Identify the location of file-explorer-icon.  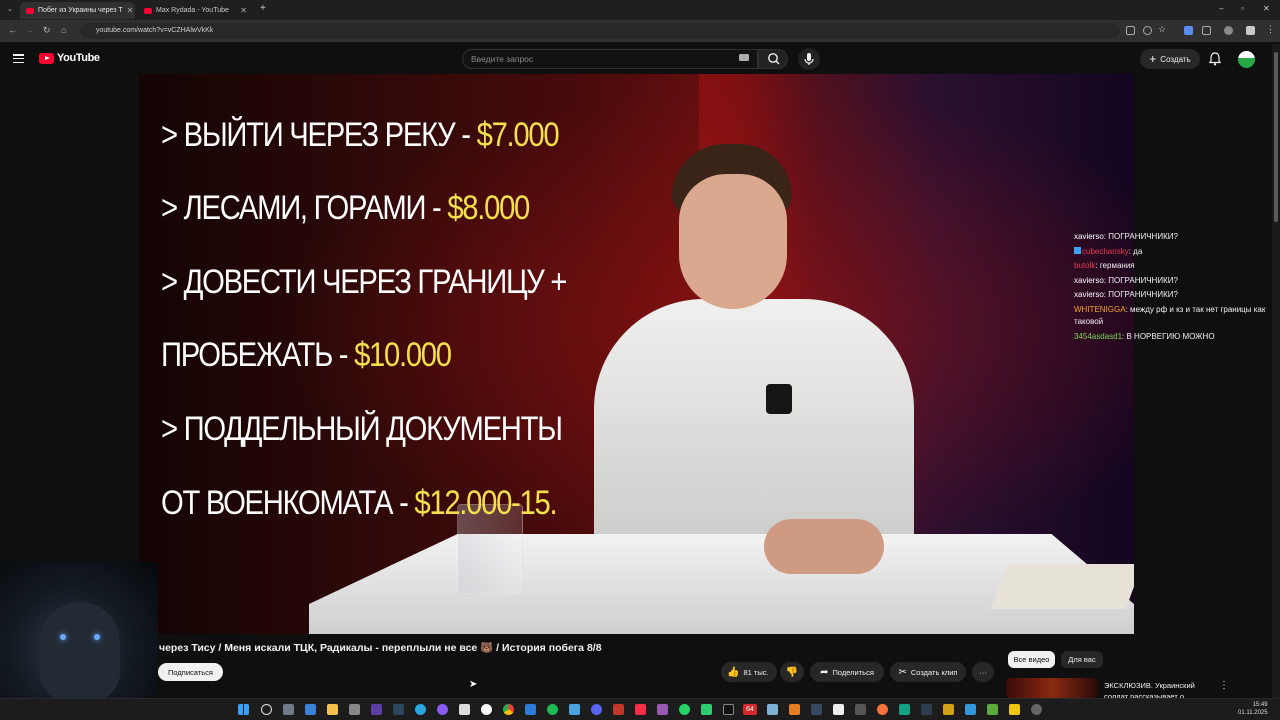
(332, 709).